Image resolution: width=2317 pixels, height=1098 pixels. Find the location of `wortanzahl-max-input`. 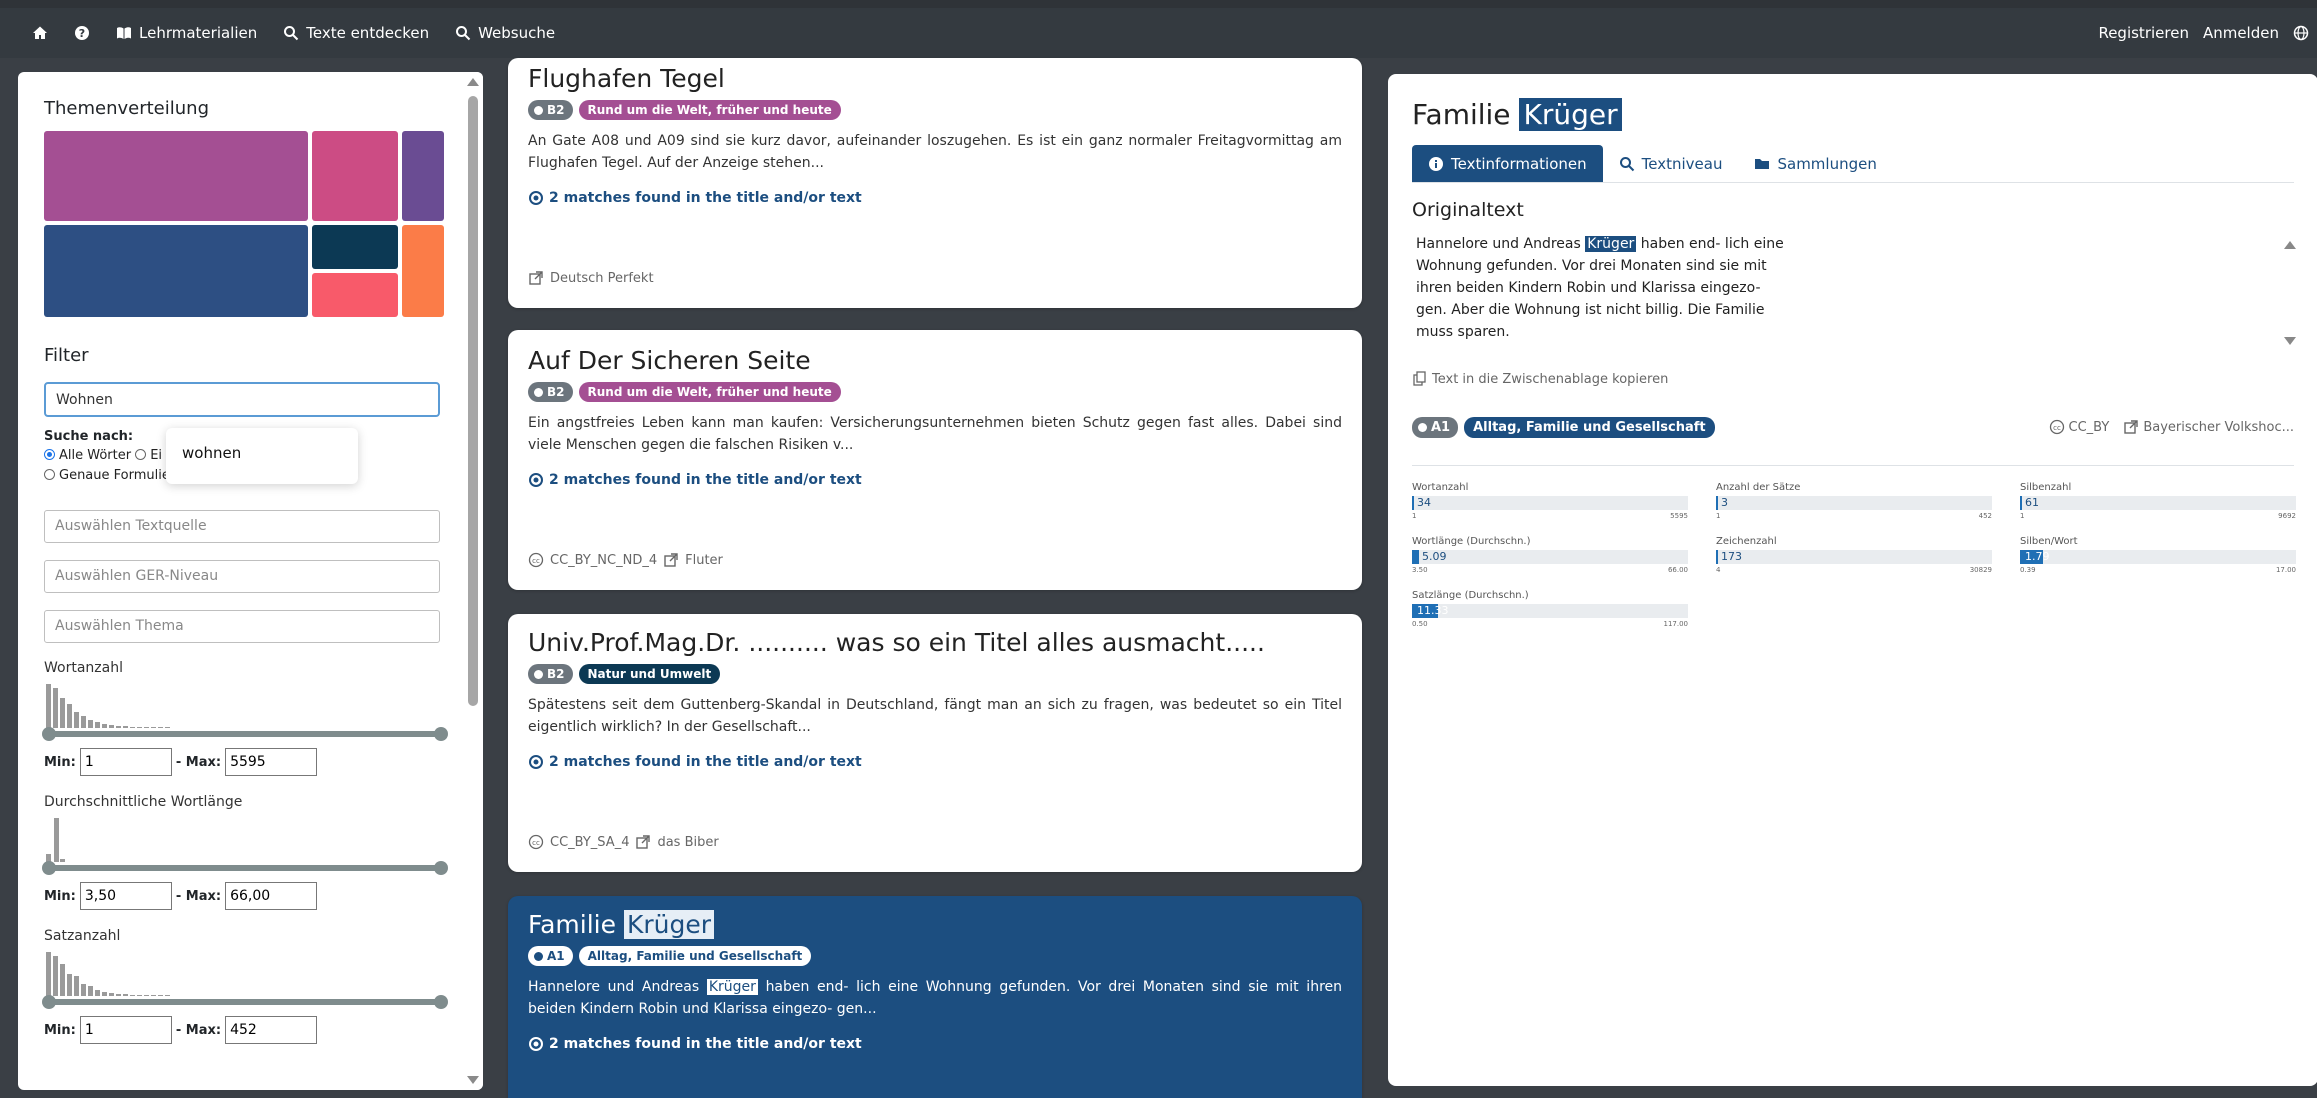

wortanzahl-max-input is located at coordinates (271, 762).